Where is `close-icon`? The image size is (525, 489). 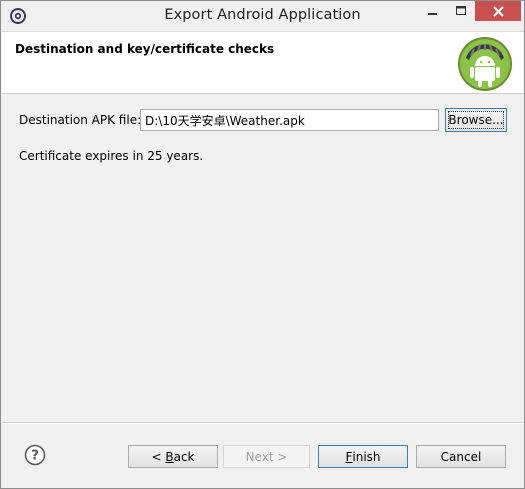
close-icon is located at coordinates (498, 11).